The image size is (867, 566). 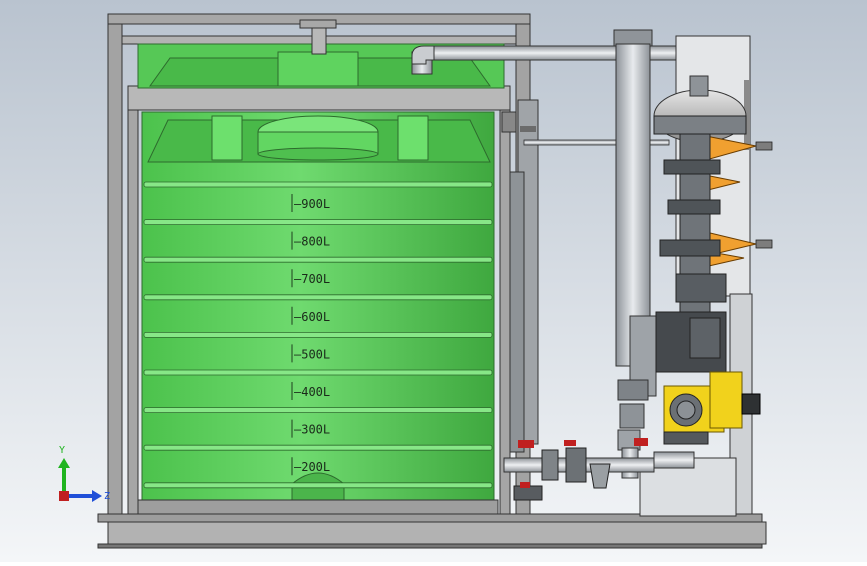 What do you see at coordinates (312, 430) in the screenshot?
I see `volume-mark-label: —300L` at bounding box center [312, 430].